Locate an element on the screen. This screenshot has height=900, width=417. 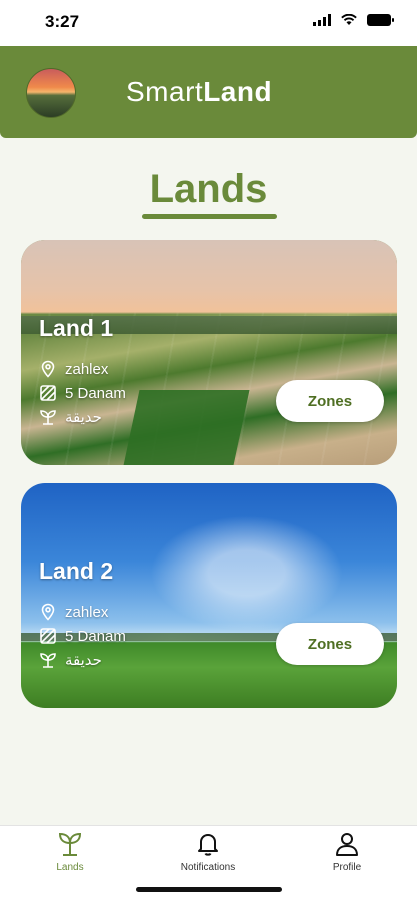
land-name: Land 2 is located at coordinates (76, 571).